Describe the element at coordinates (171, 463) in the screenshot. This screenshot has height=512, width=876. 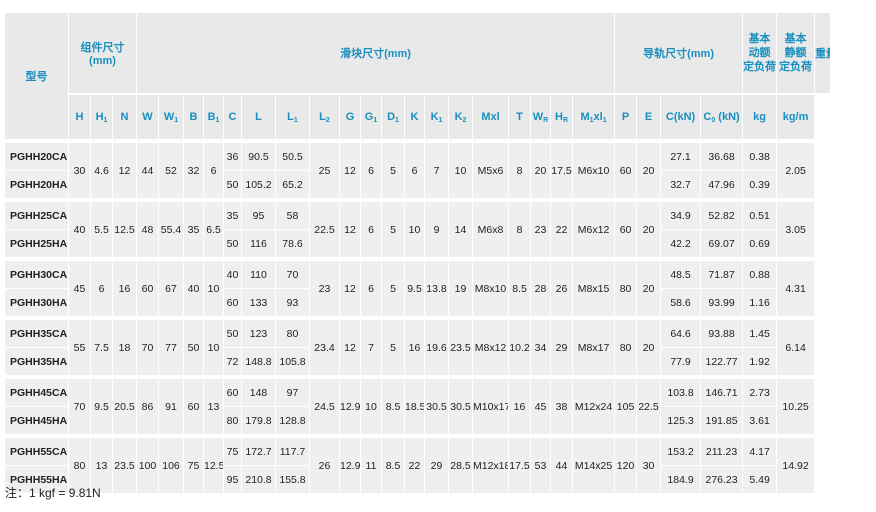
I see `cell-w1: 106` at that location.